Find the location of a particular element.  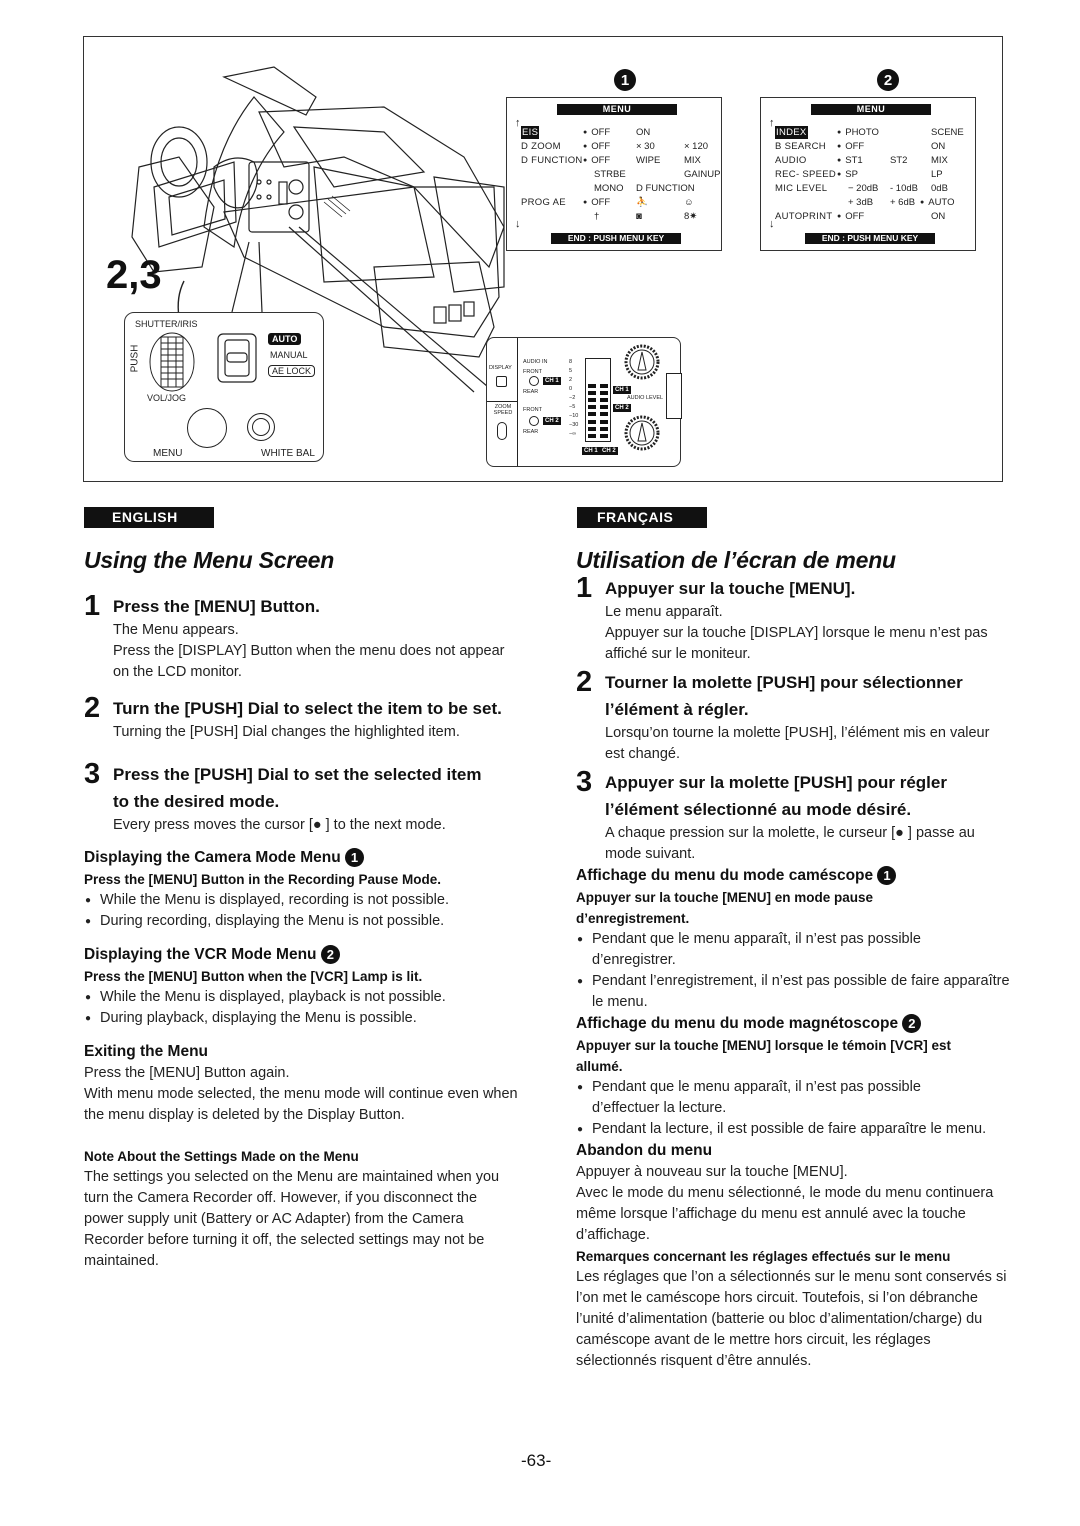

menu-row: INDEX PHOTO SCENE is located at coordinates (874, 132).